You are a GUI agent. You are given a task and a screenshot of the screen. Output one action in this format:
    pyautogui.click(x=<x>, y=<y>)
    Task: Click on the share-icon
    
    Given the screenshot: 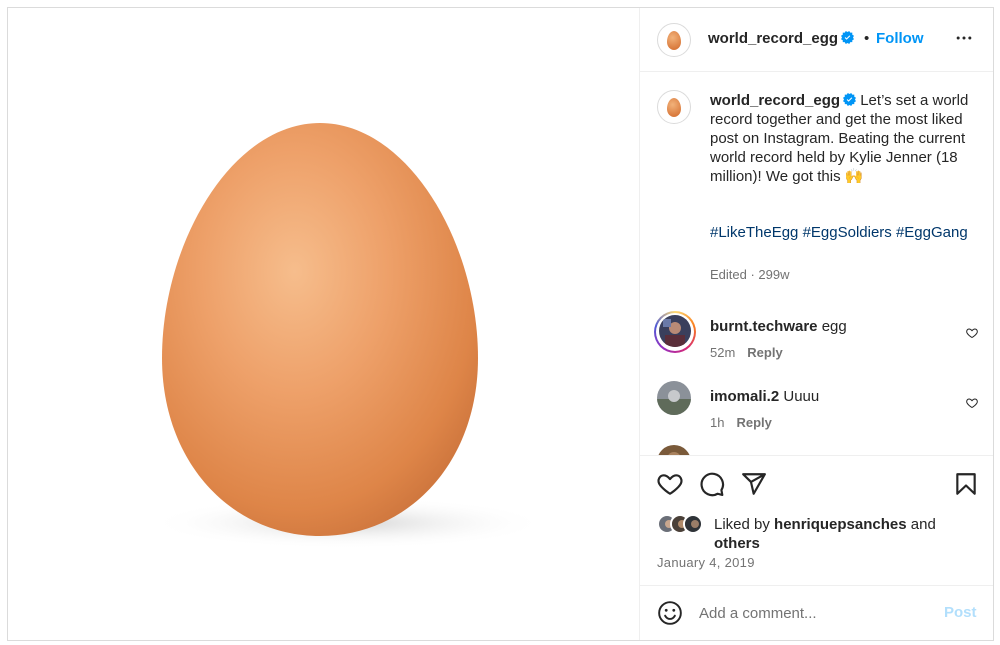 What is the action you would take?
    pyautogui.click(x=754, y=484)
    